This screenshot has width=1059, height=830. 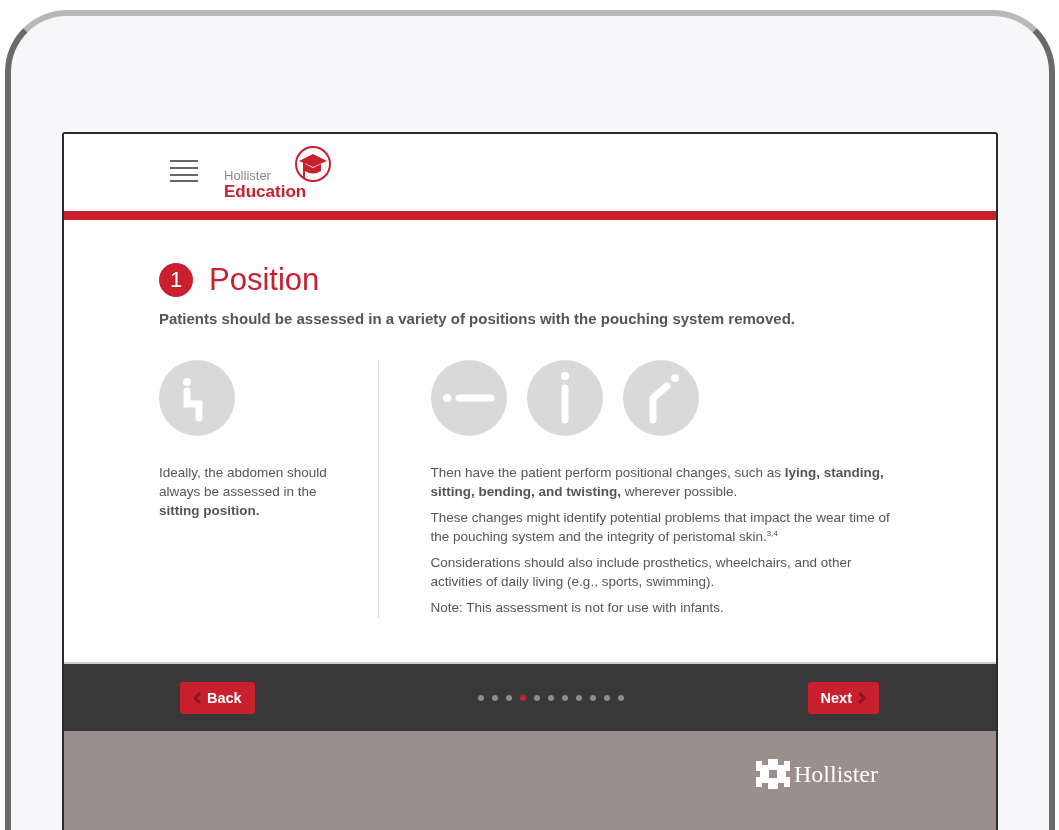 What do you see at coordinates (660, 527) in the screenshot?
I see `body-text: These changes might identify potential problems that impact the wear time of the pouching system and the integrity of peristomal skin.$^{3,4}$` at bounding box center [660, 527].